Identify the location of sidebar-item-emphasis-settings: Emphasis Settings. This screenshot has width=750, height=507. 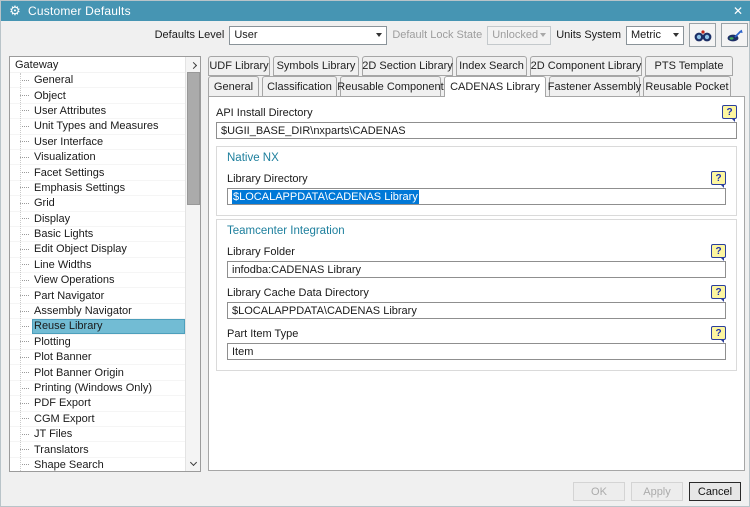
(97, 189).